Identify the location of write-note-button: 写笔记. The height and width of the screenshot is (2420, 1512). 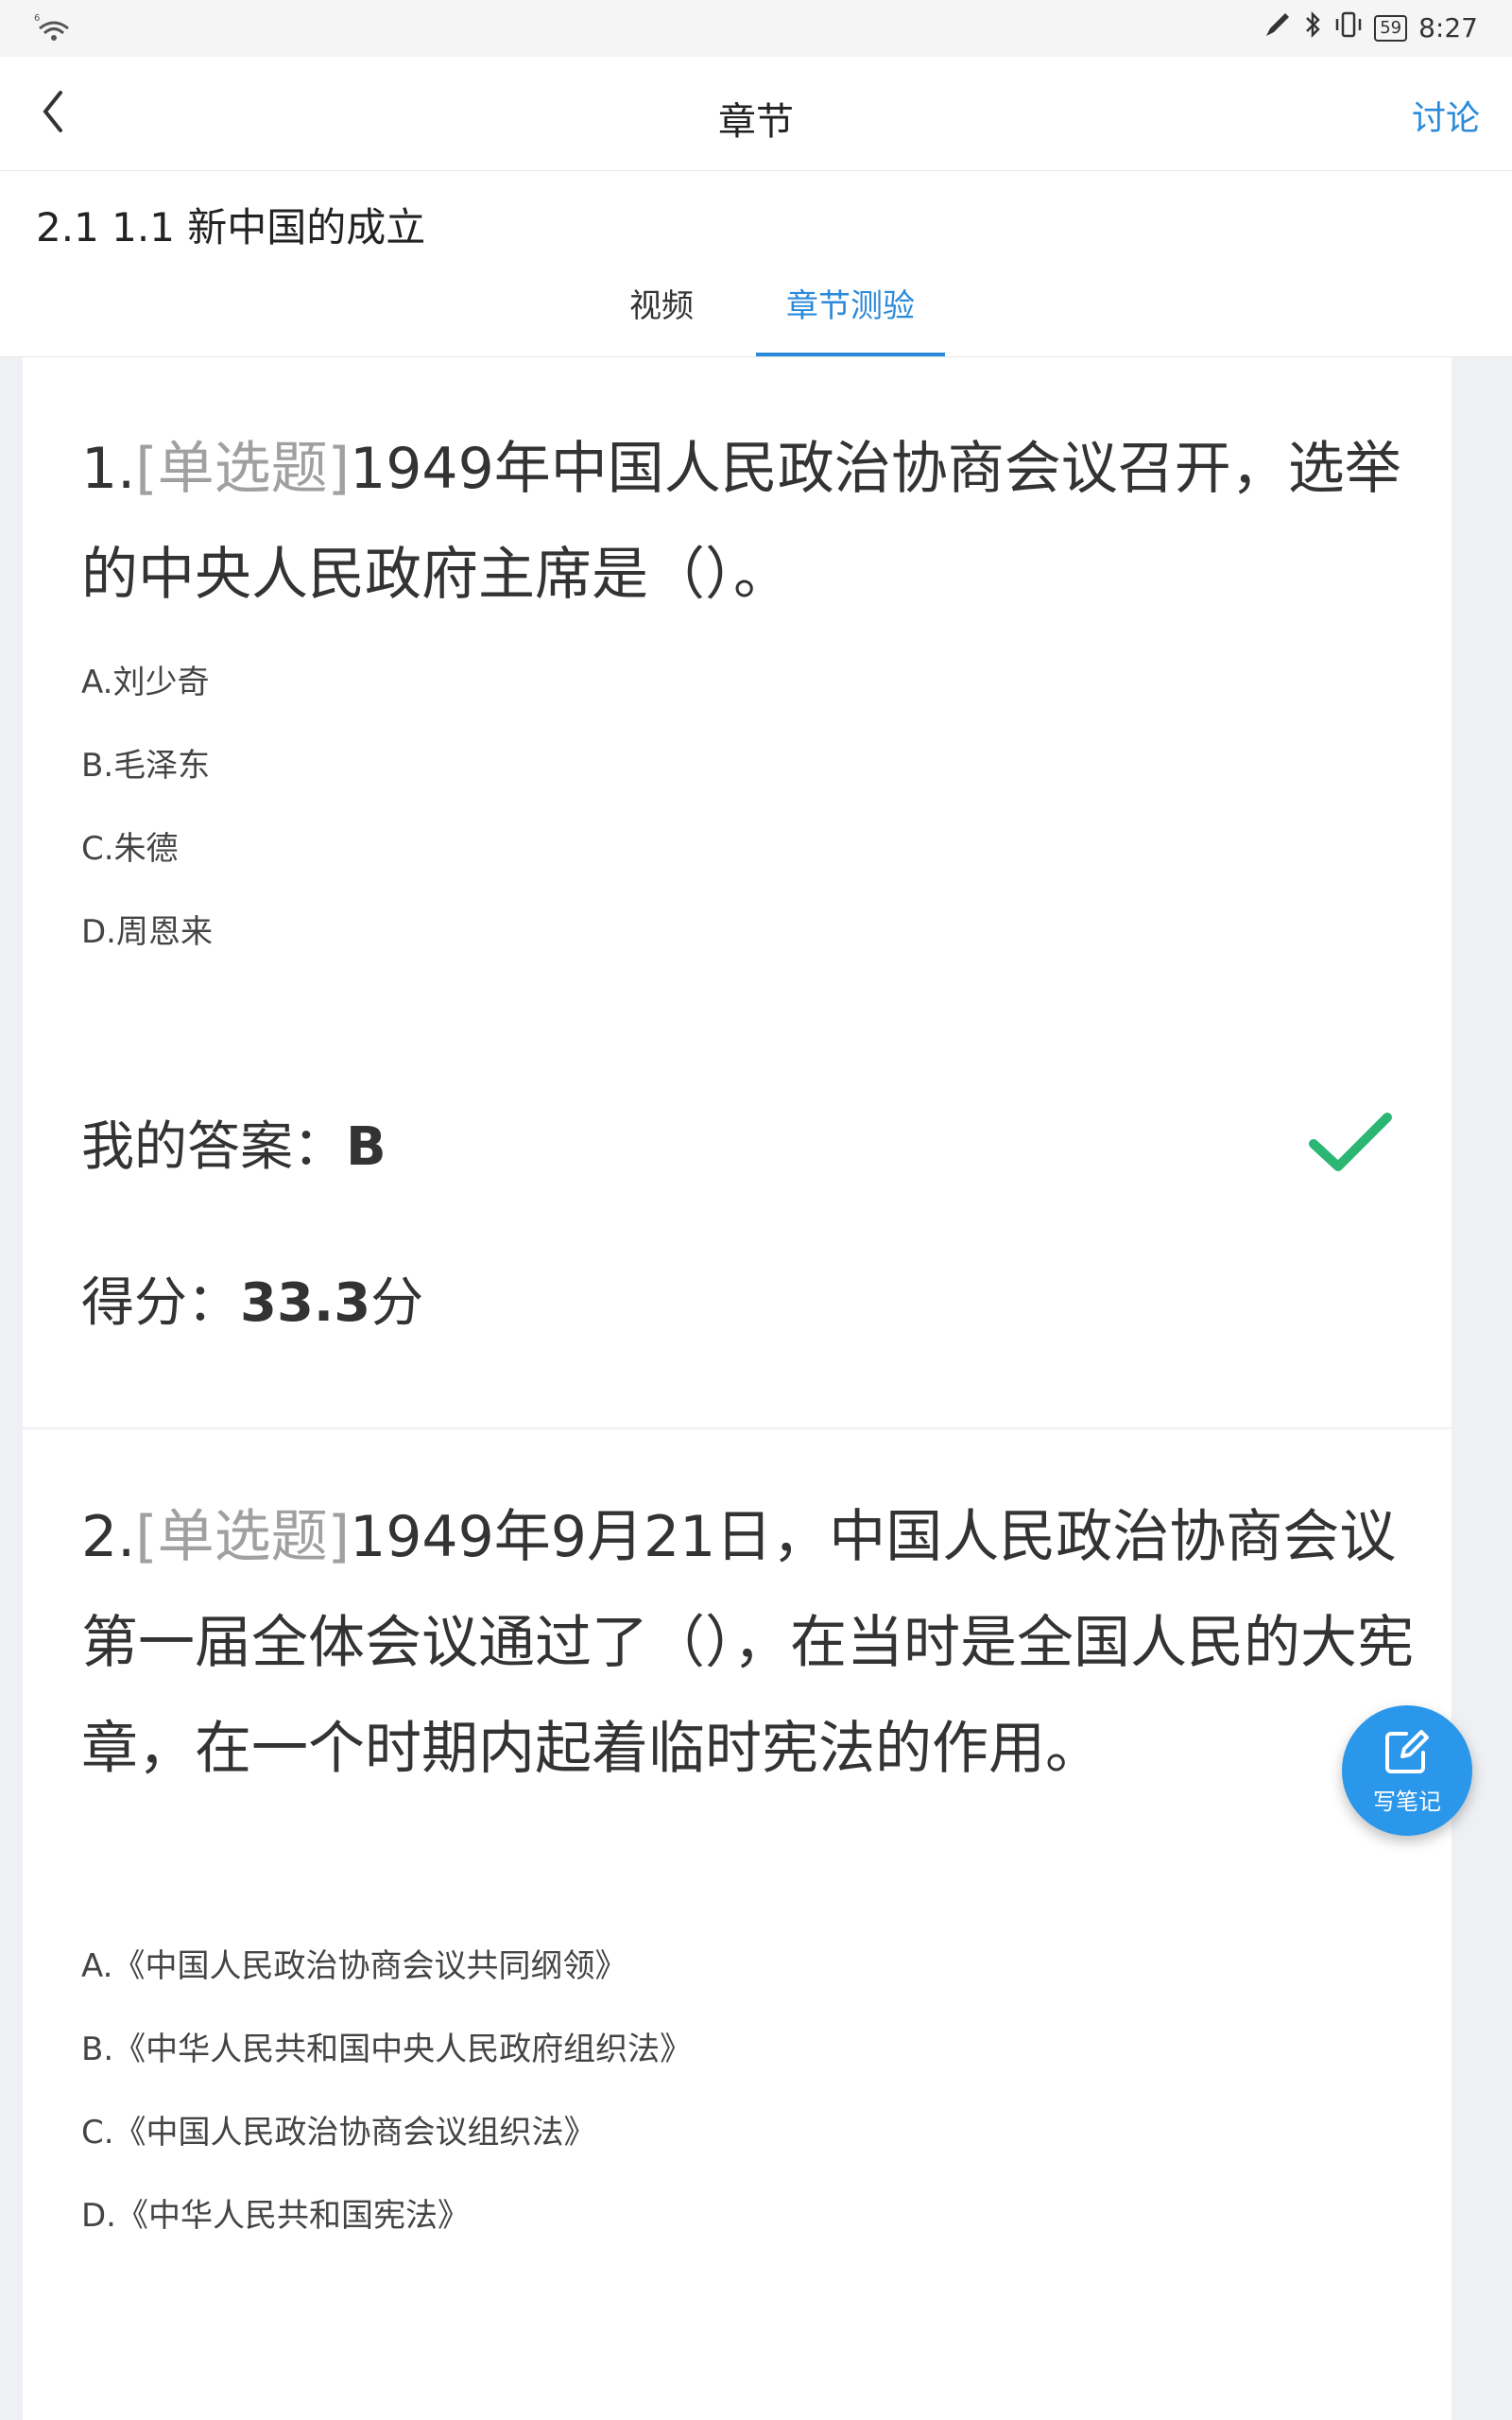
(1407, 1770).